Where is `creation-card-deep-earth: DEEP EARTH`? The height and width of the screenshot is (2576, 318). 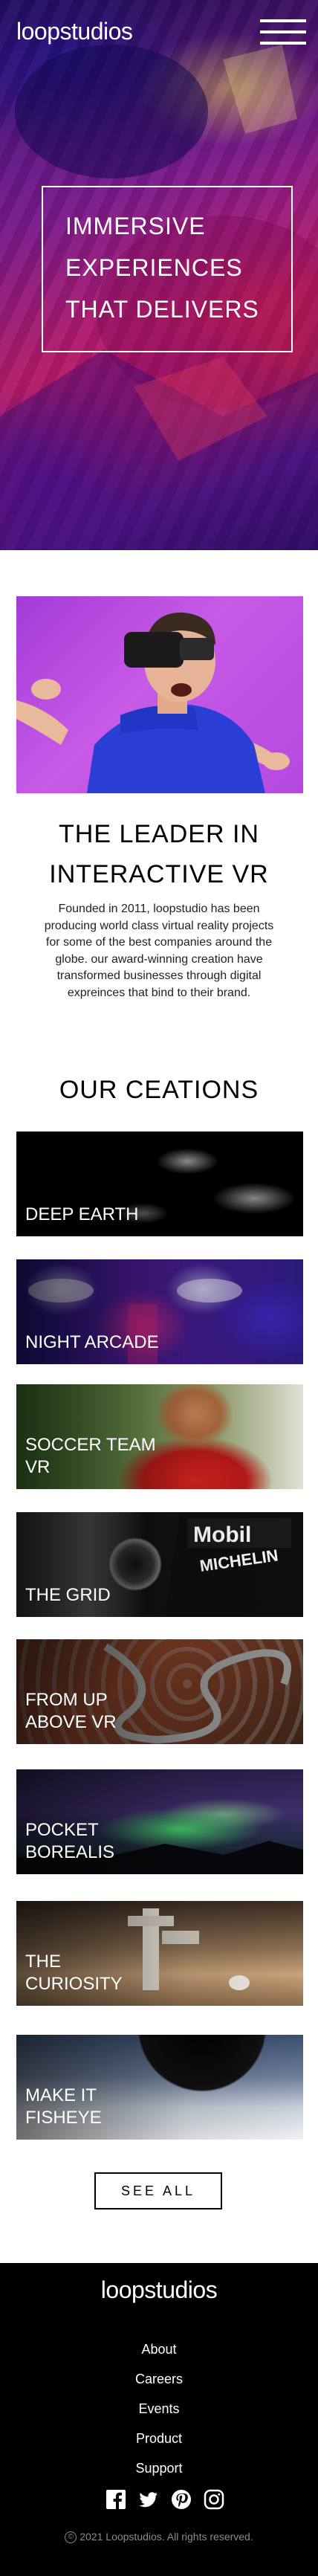
creation-card-deep-earth: DEEP EARTH is located at coordinates (159, 1184).